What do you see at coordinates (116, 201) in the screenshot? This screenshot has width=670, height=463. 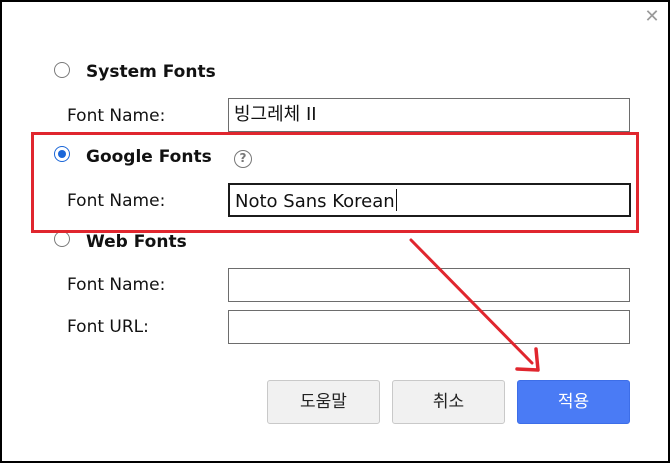 I see `google-font-name-label: Font Name:` at bounding box center [116, 201].